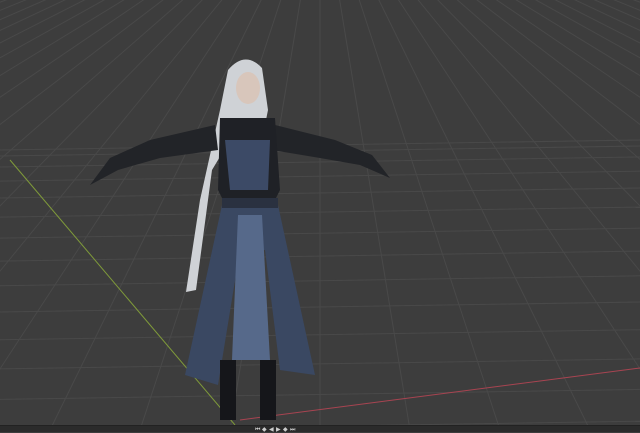 This screenshot has height=433, width=640. I want to click on x-axis-line, so click(439, 394).